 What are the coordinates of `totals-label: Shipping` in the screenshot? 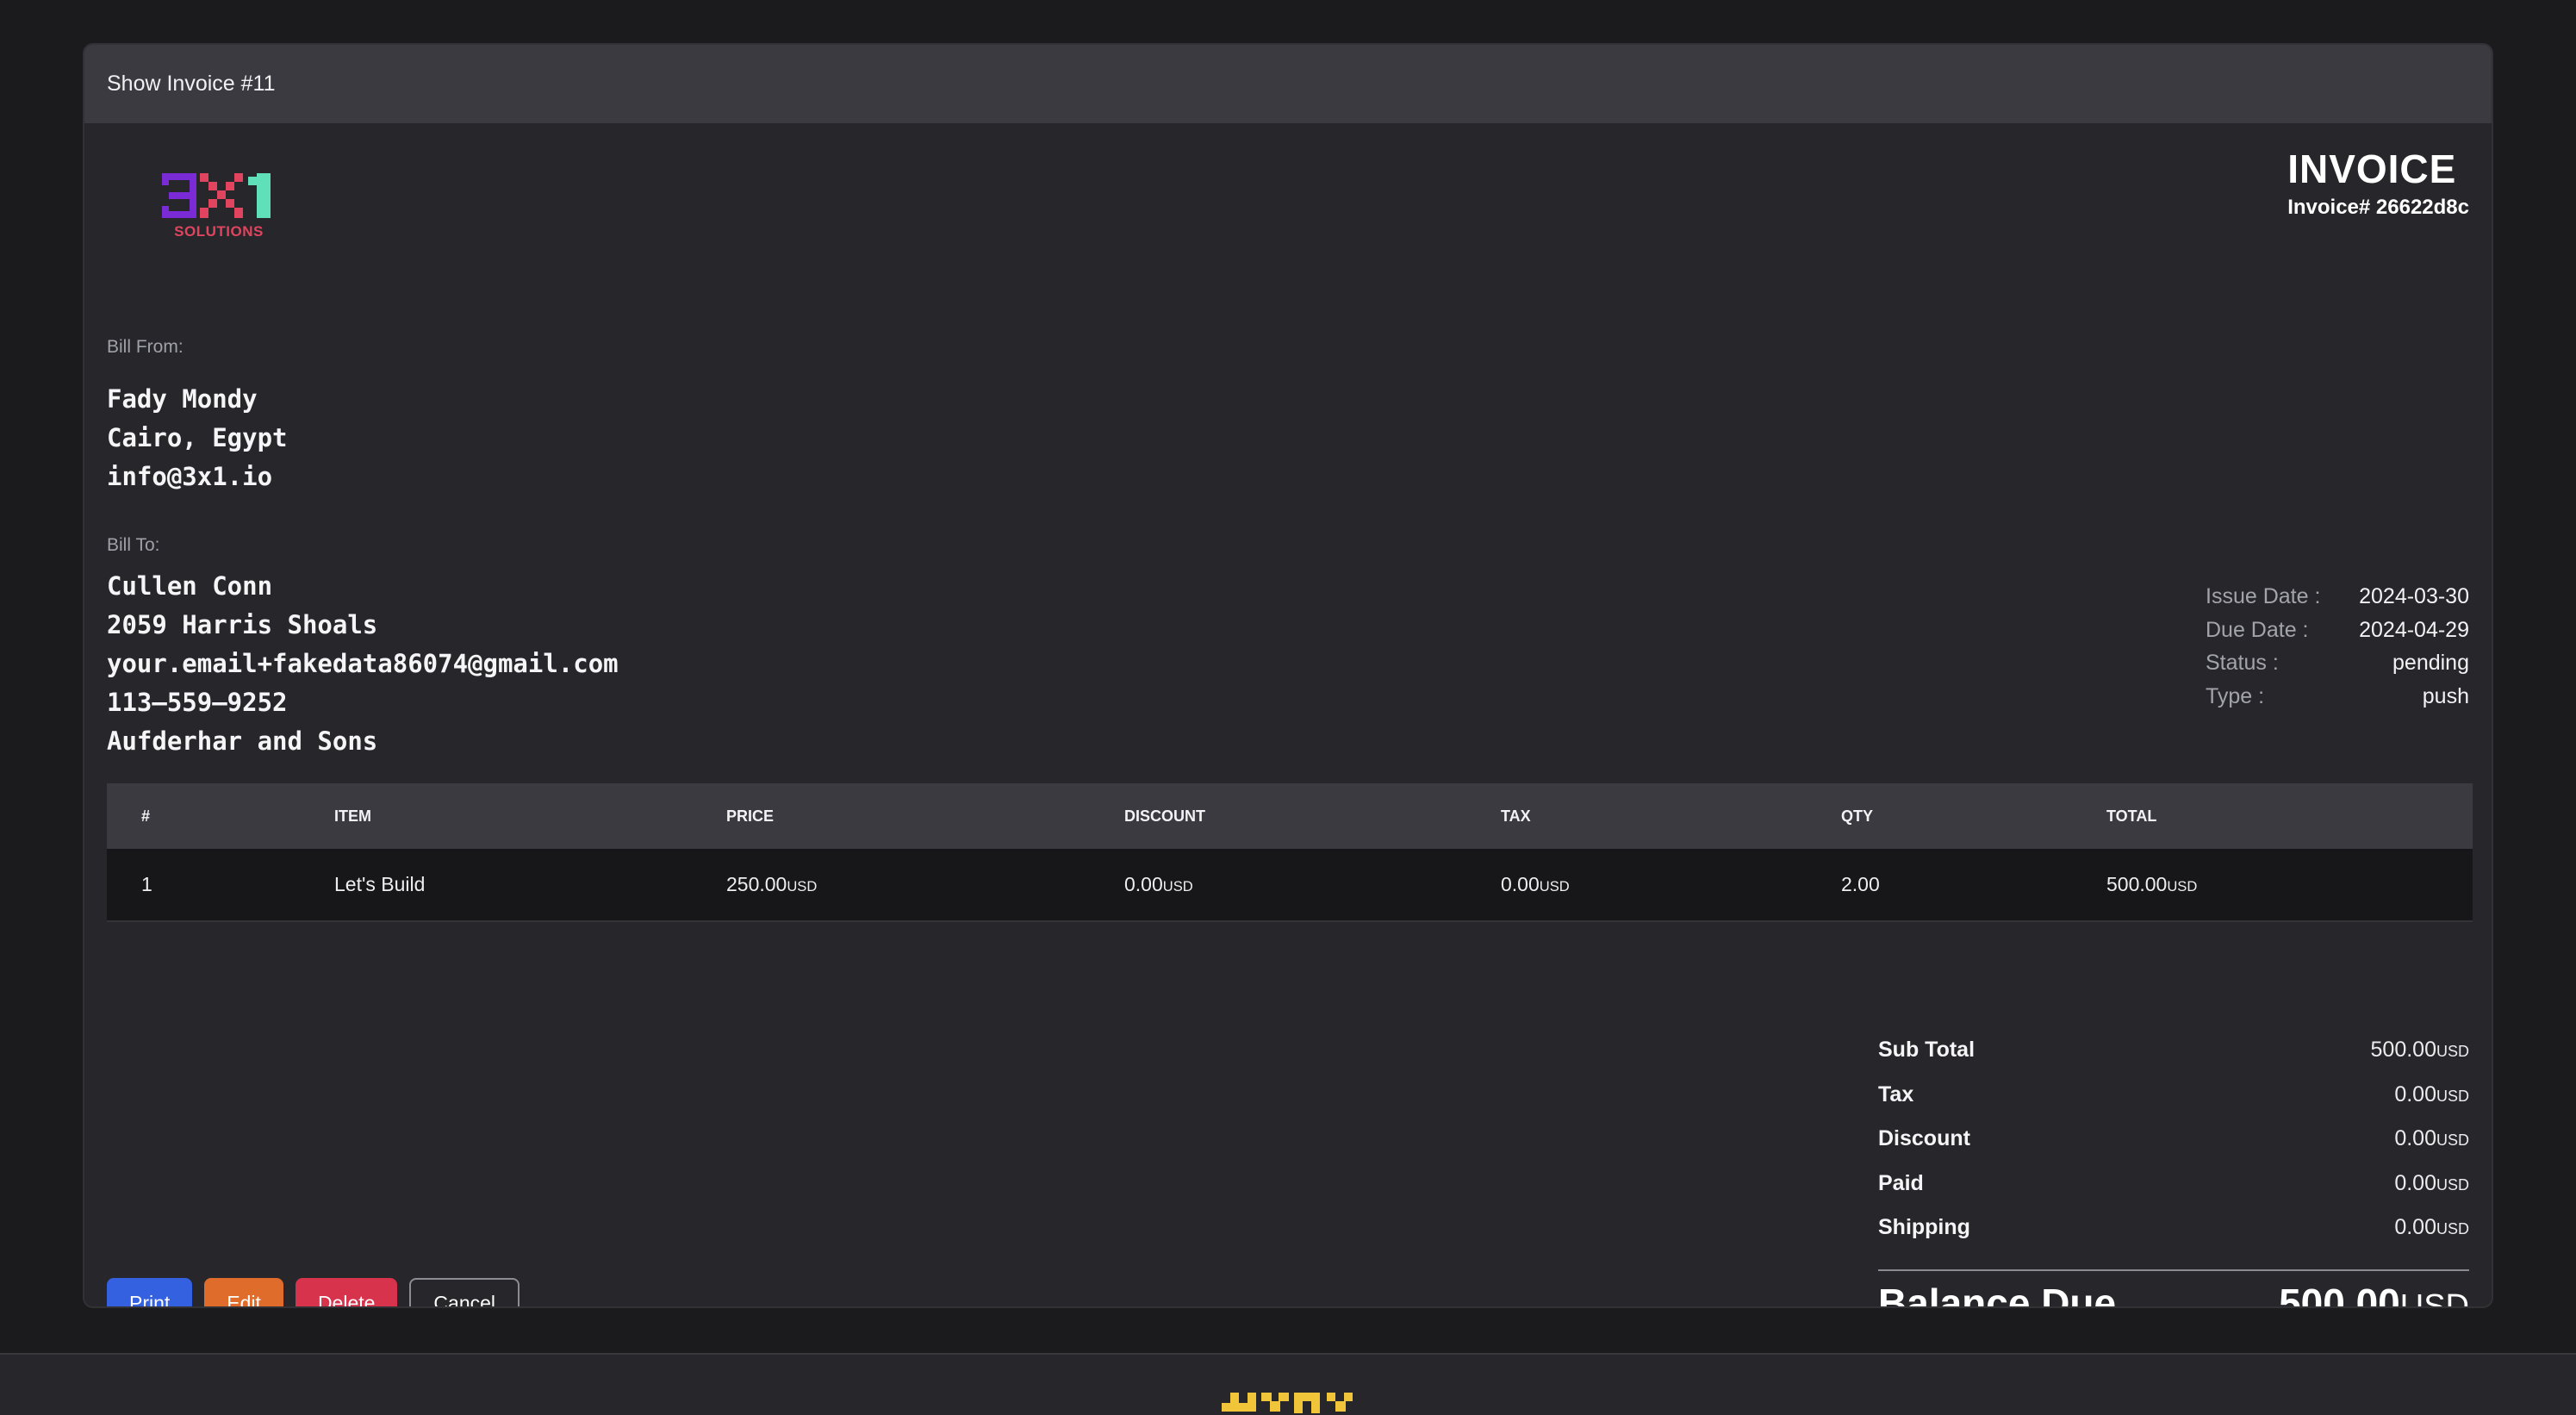 It's located at (1924, 1227).